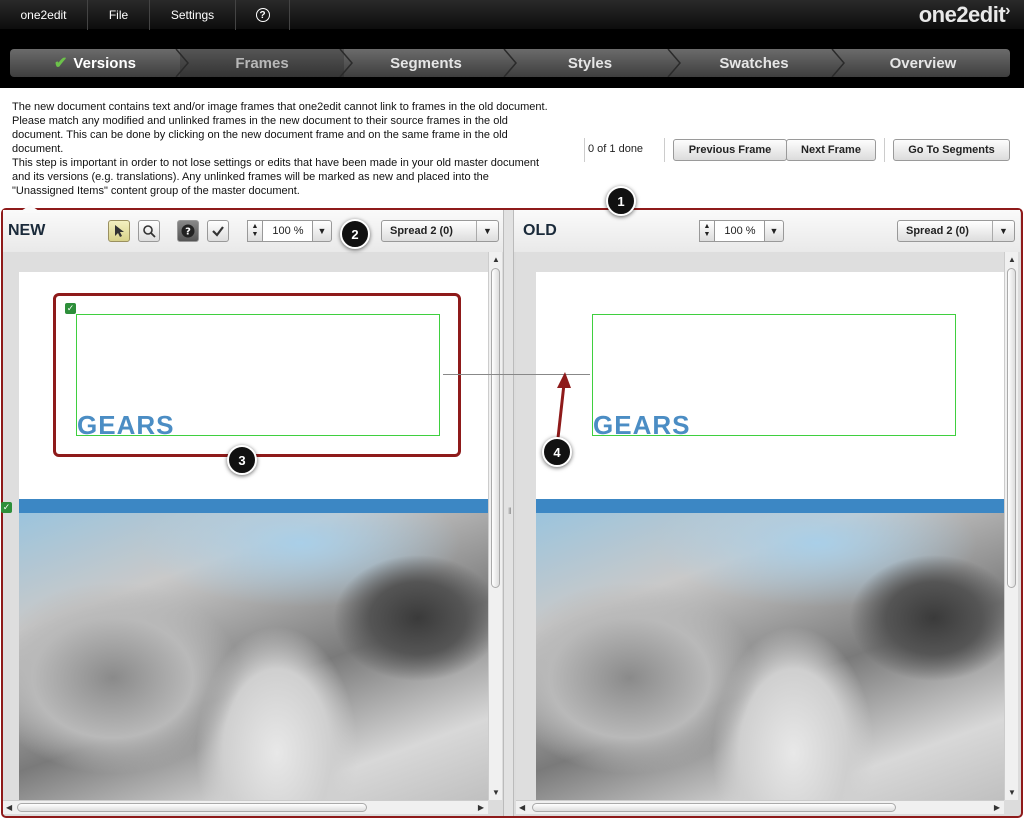 The image size is (1024, 819). I want to click on menu-file: File, so click(119, 15).